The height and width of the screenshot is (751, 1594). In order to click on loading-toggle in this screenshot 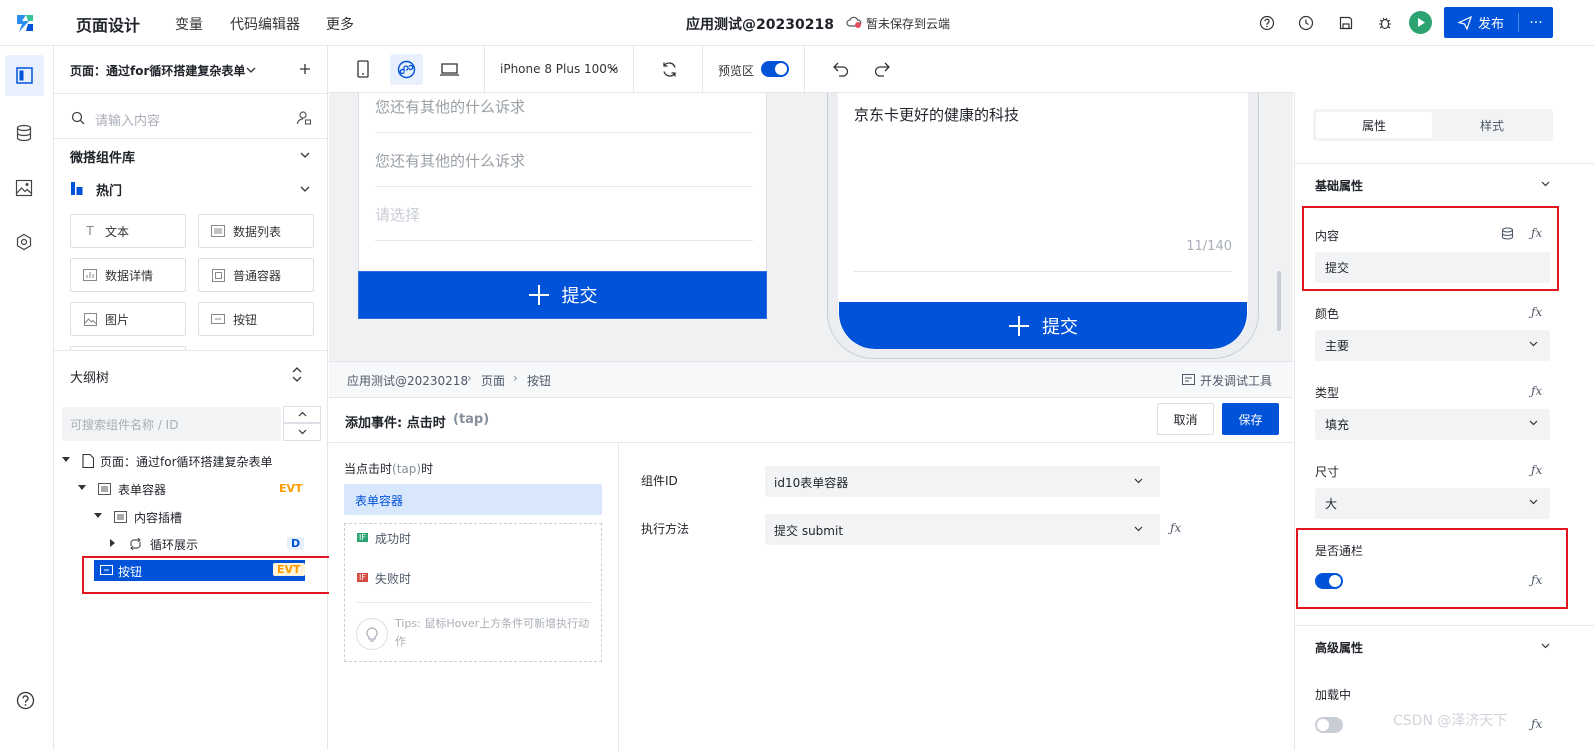, I will do `click(1329, 725)`.